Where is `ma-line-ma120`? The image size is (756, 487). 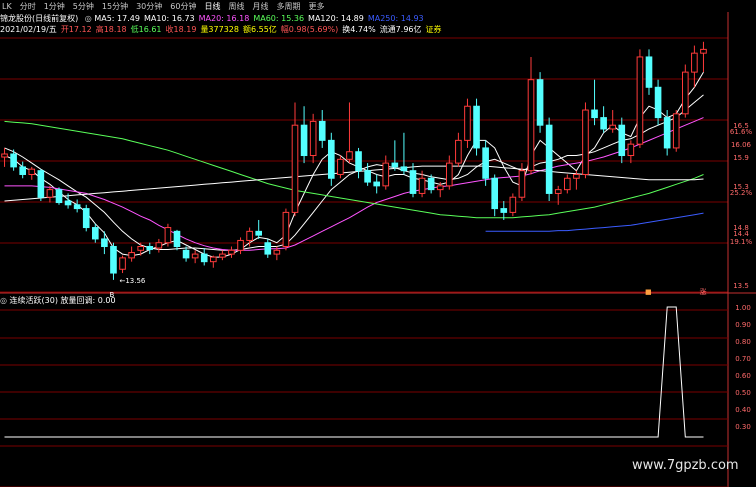
ma-line-ma120 is located at coordinates (354, 183).